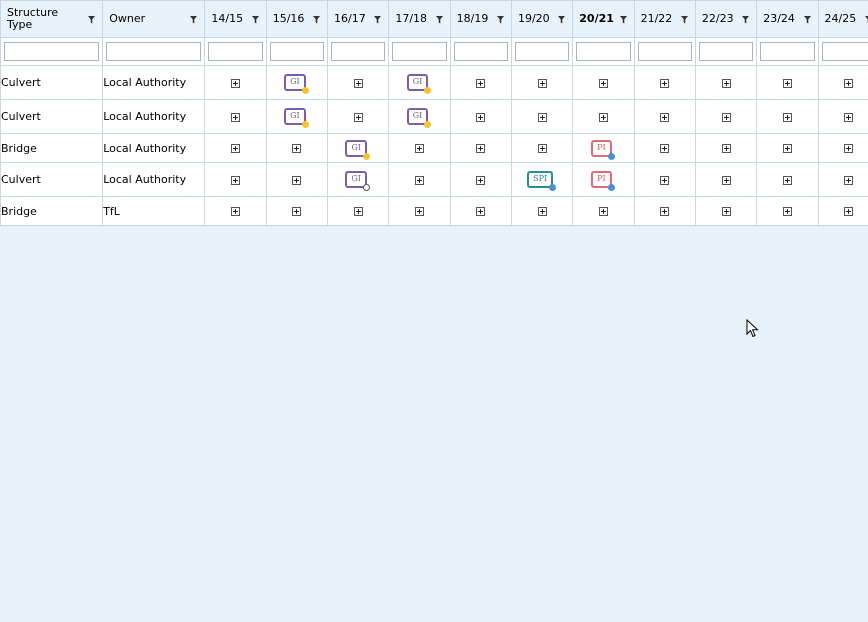 This screenshot has height=622, width=868. Describe the element at coordinates (297, 19) in the screenshot. I see `column-header-15-16: 15/16` at that location.